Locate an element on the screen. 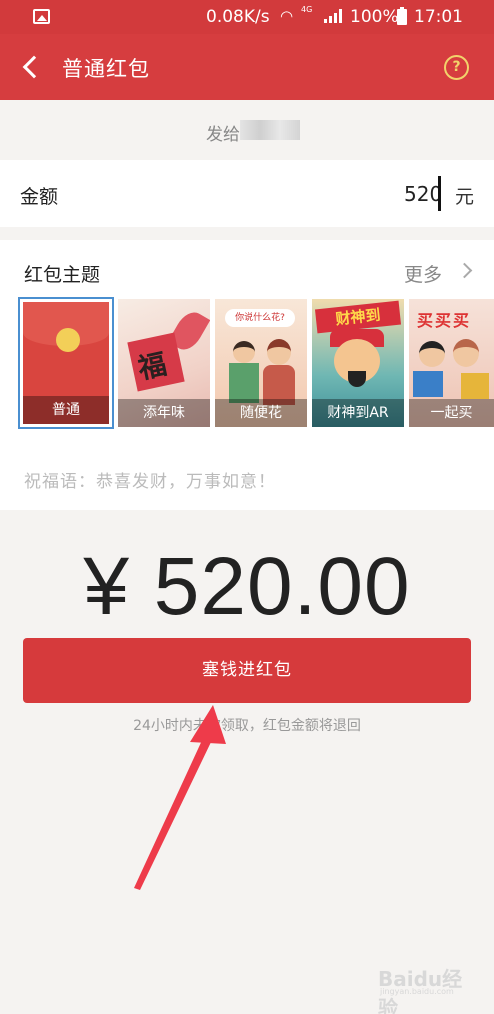 The height and width of the screenshot is (1014, 494). page-title: 普通红包 is located at coordinates (106, 69).